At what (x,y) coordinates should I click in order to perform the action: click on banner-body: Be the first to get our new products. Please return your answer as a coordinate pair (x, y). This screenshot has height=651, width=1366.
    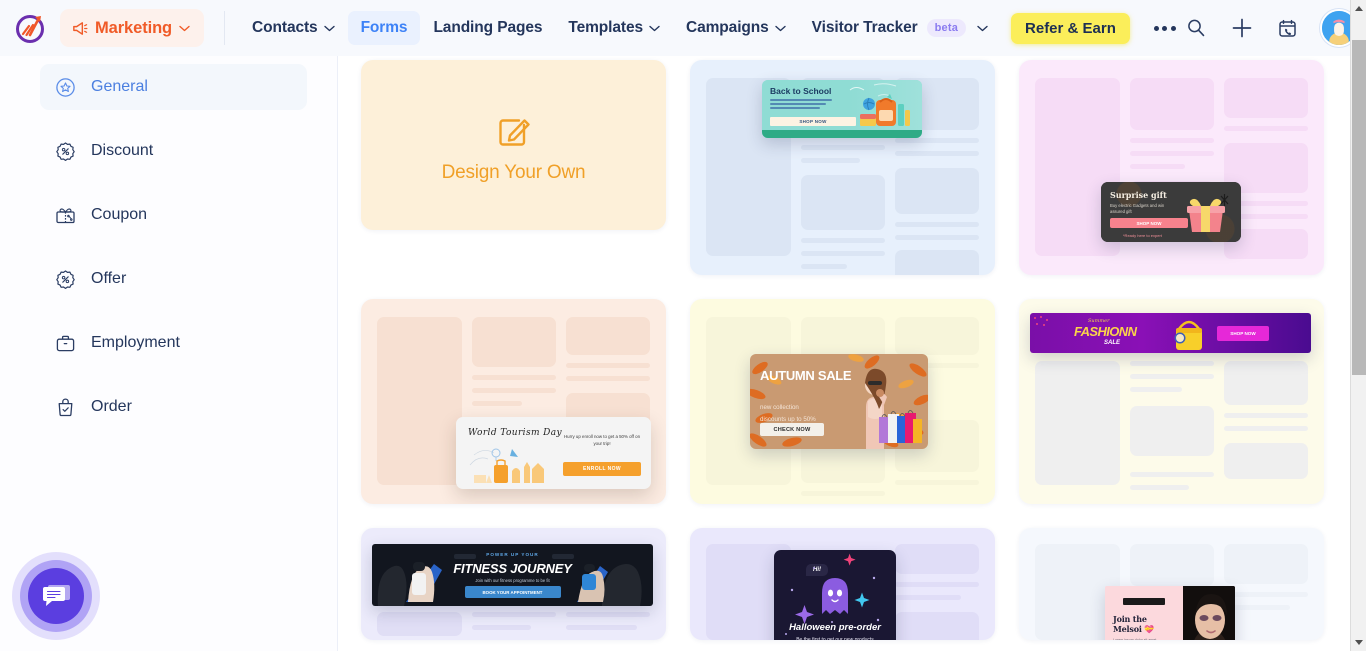
    Looking at the image, I should click on (835, 638).